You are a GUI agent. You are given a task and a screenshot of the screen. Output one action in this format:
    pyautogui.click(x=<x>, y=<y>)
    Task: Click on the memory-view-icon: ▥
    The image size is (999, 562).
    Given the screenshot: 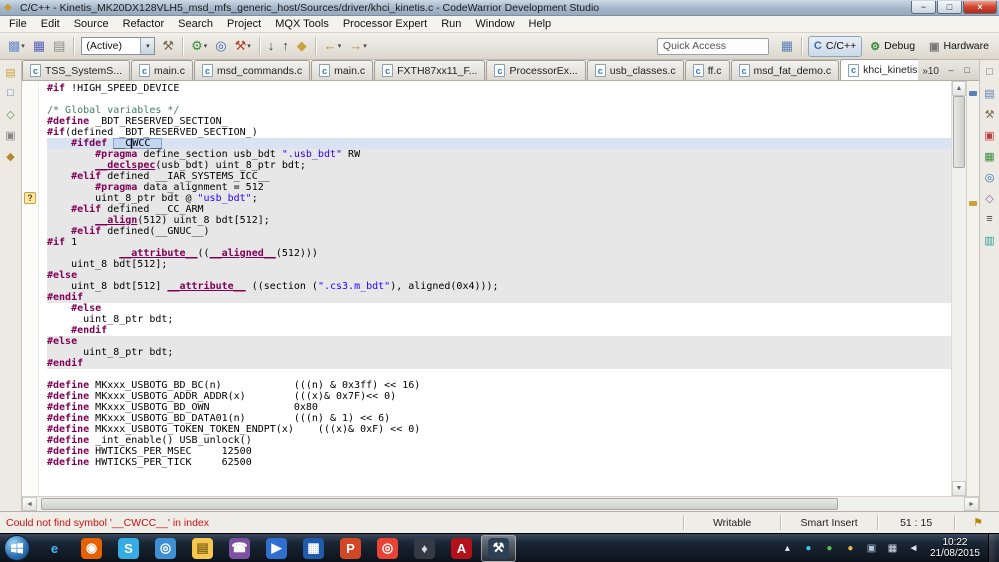 What is the action you would take?
    pyautogui.click(x=990, y=240)
    